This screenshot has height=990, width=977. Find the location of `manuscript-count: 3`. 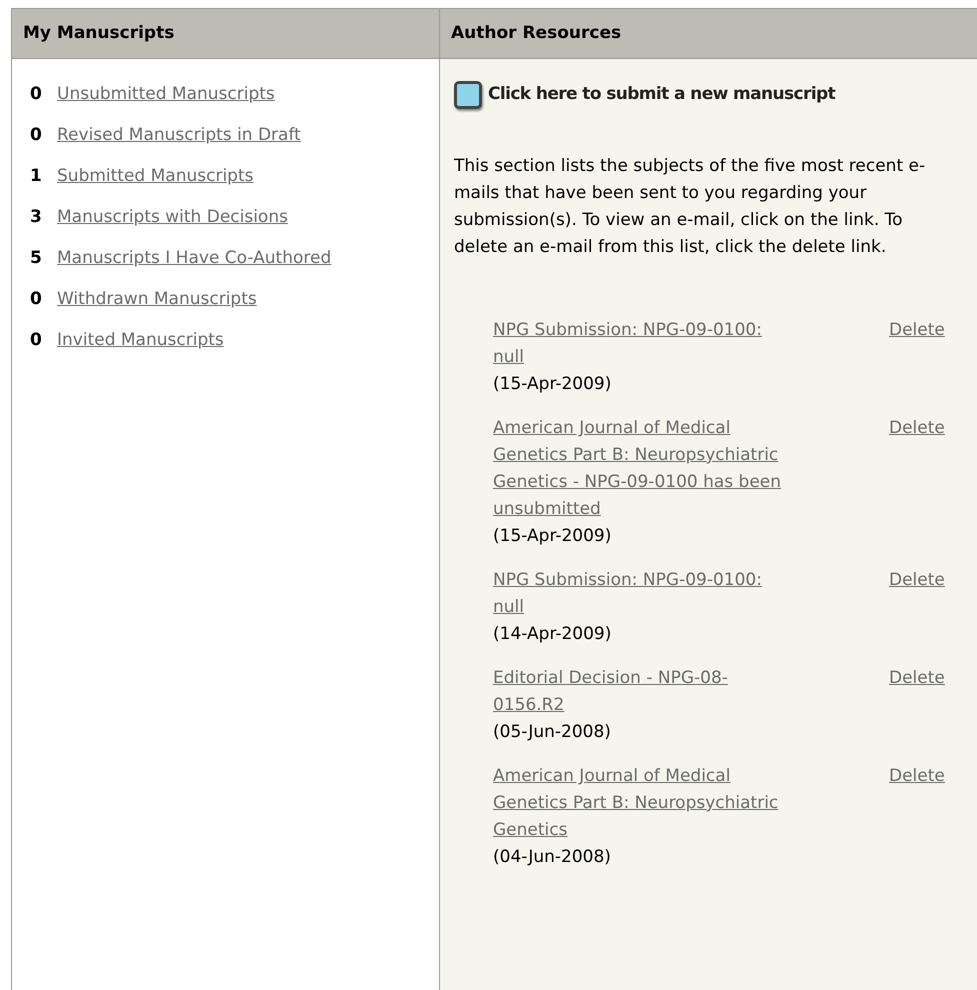

manuscript-count: 3 is located at coordinates (36, 217).